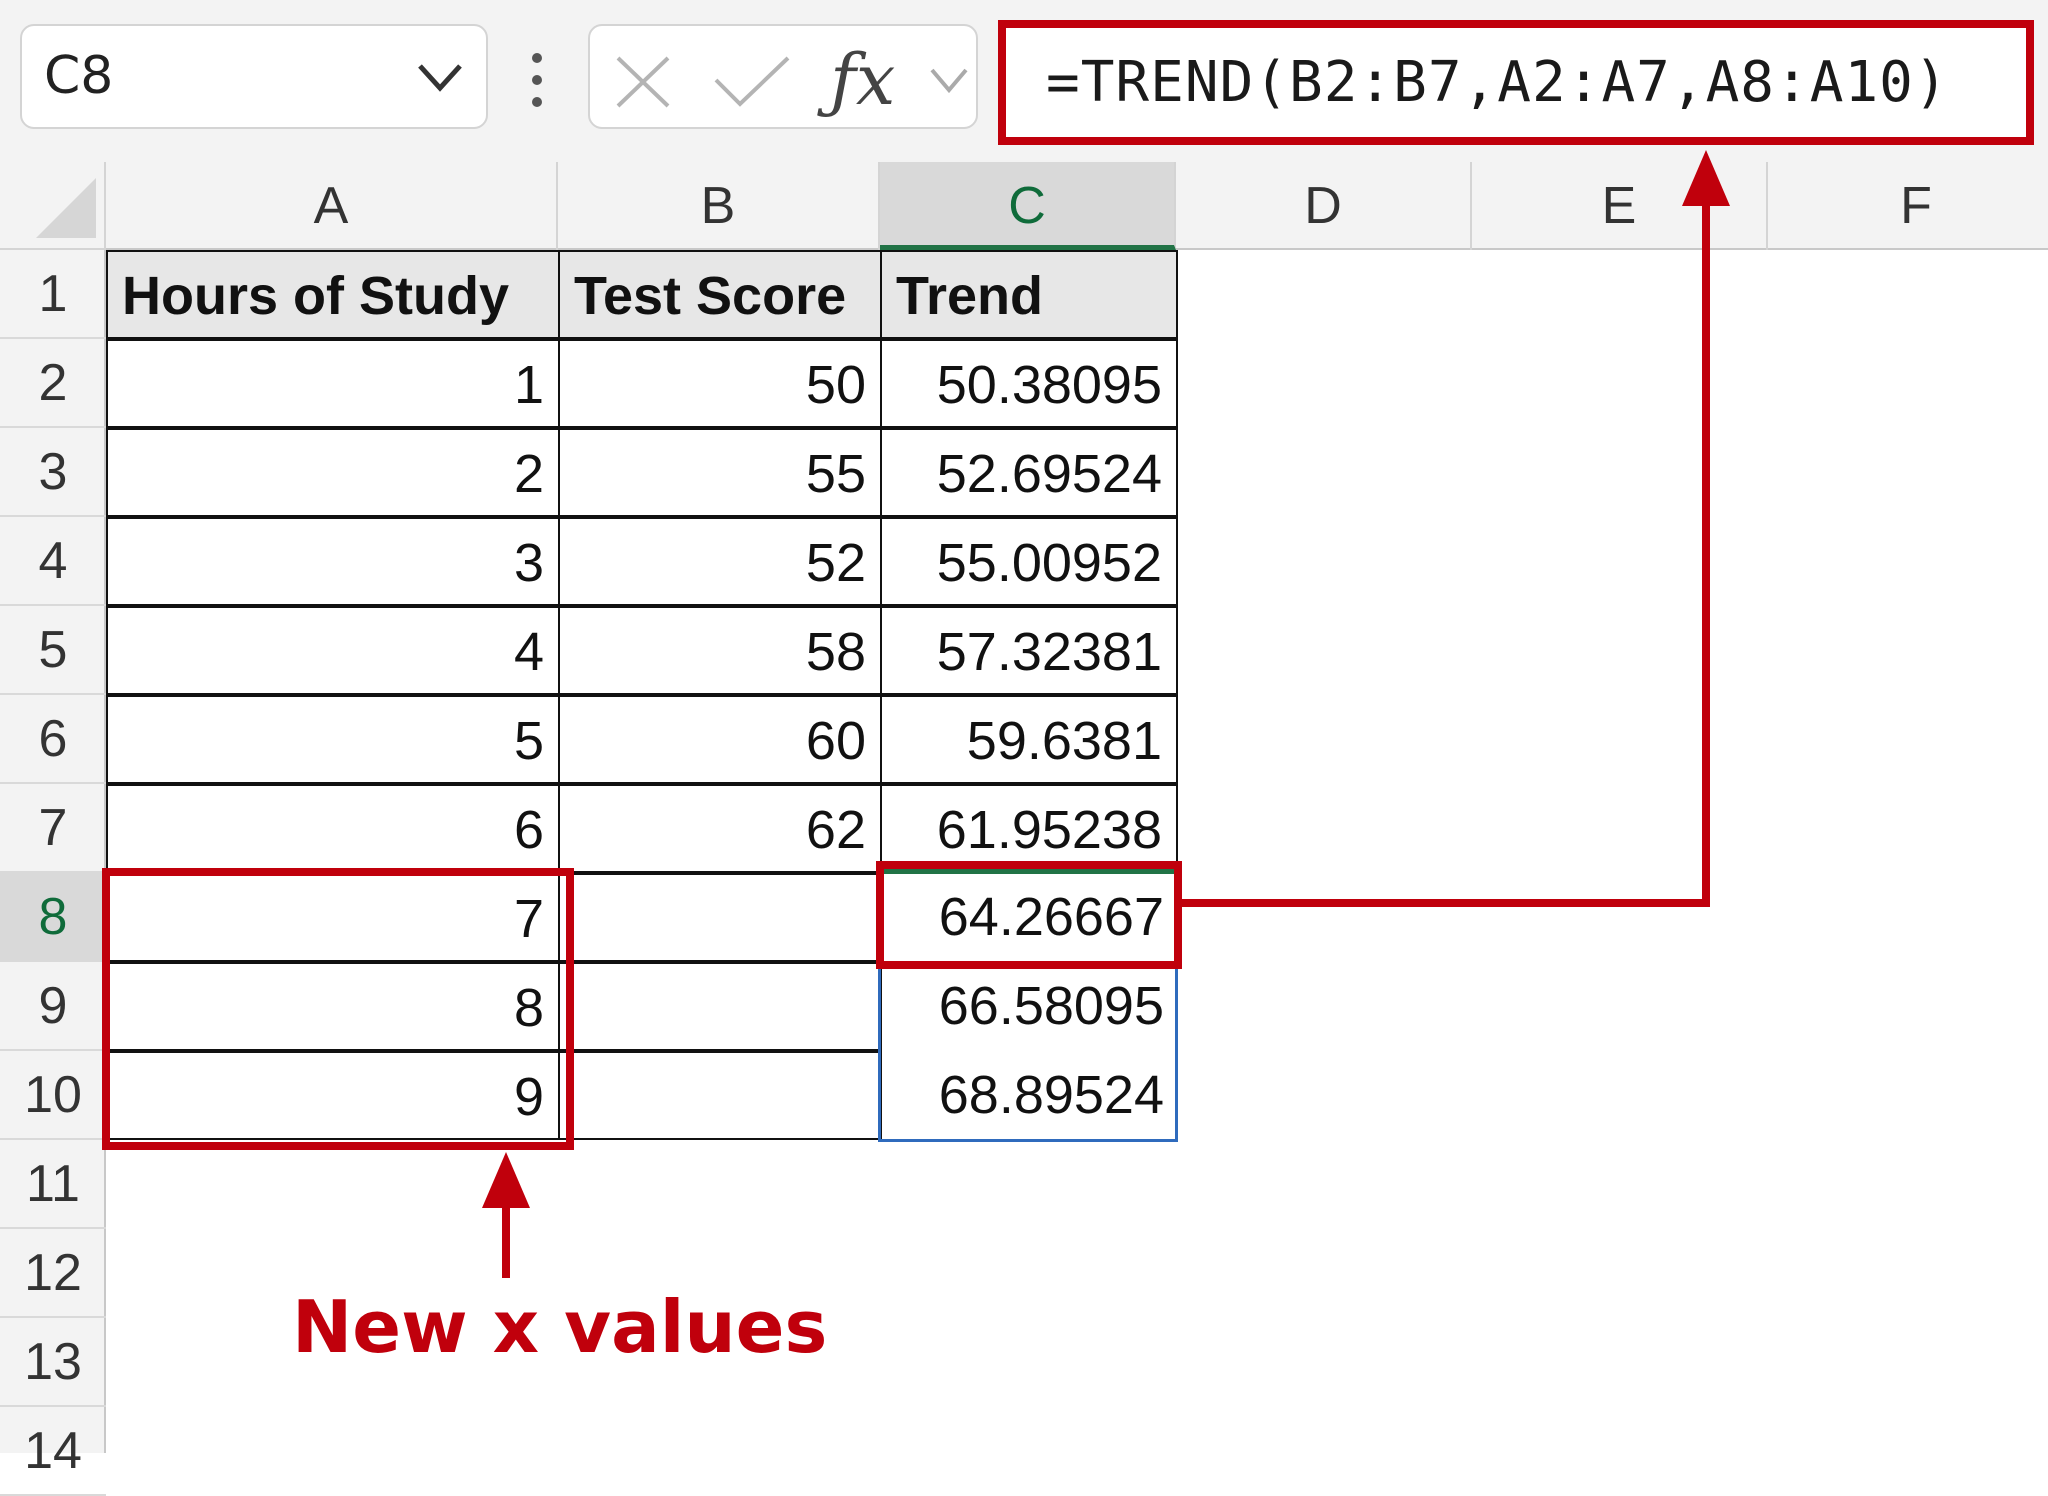  Describe the element at coordinates (53, 739) in the screenshot. I see `row-header-6: 6` at that location.